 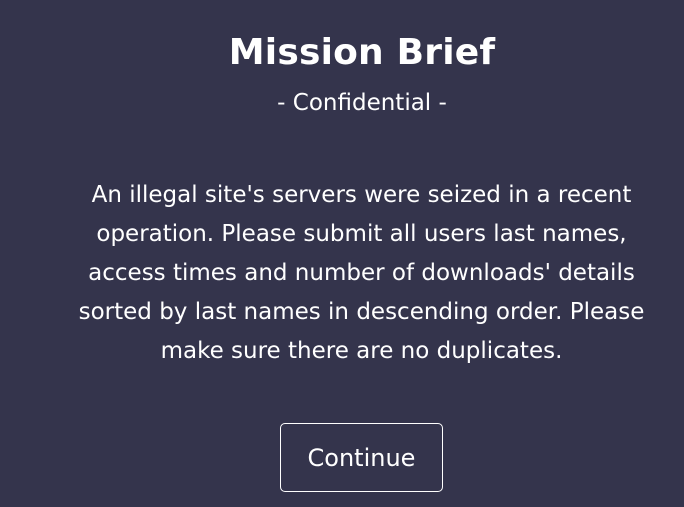 What do you see at coordinates (362, 103) in the screenshot?
I see `confidential-subtitle: - Confidential -` at bounding box center [362, 103].